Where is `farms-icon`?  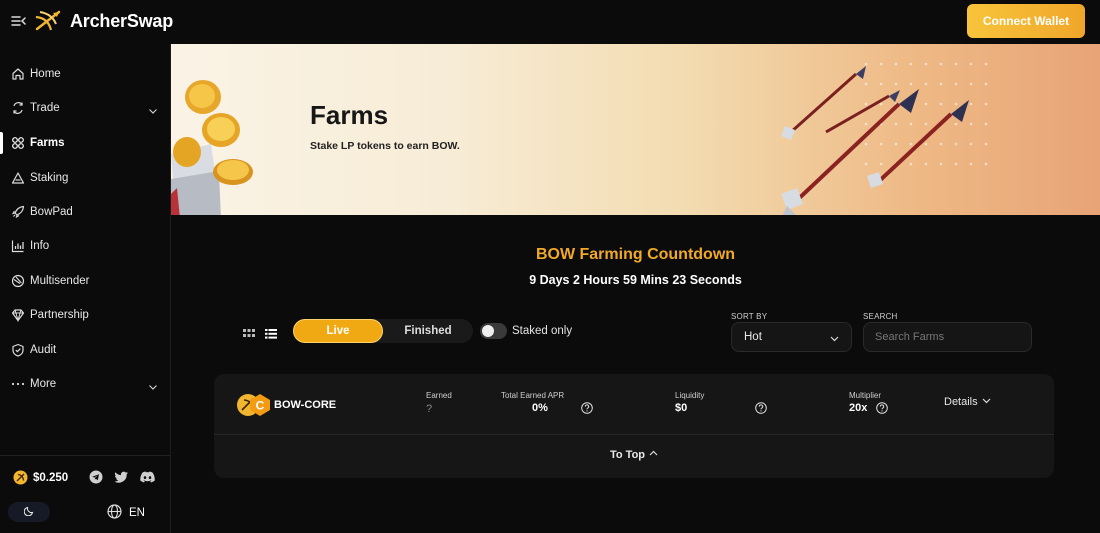 farms-icon is located at coordinates (17, 143).